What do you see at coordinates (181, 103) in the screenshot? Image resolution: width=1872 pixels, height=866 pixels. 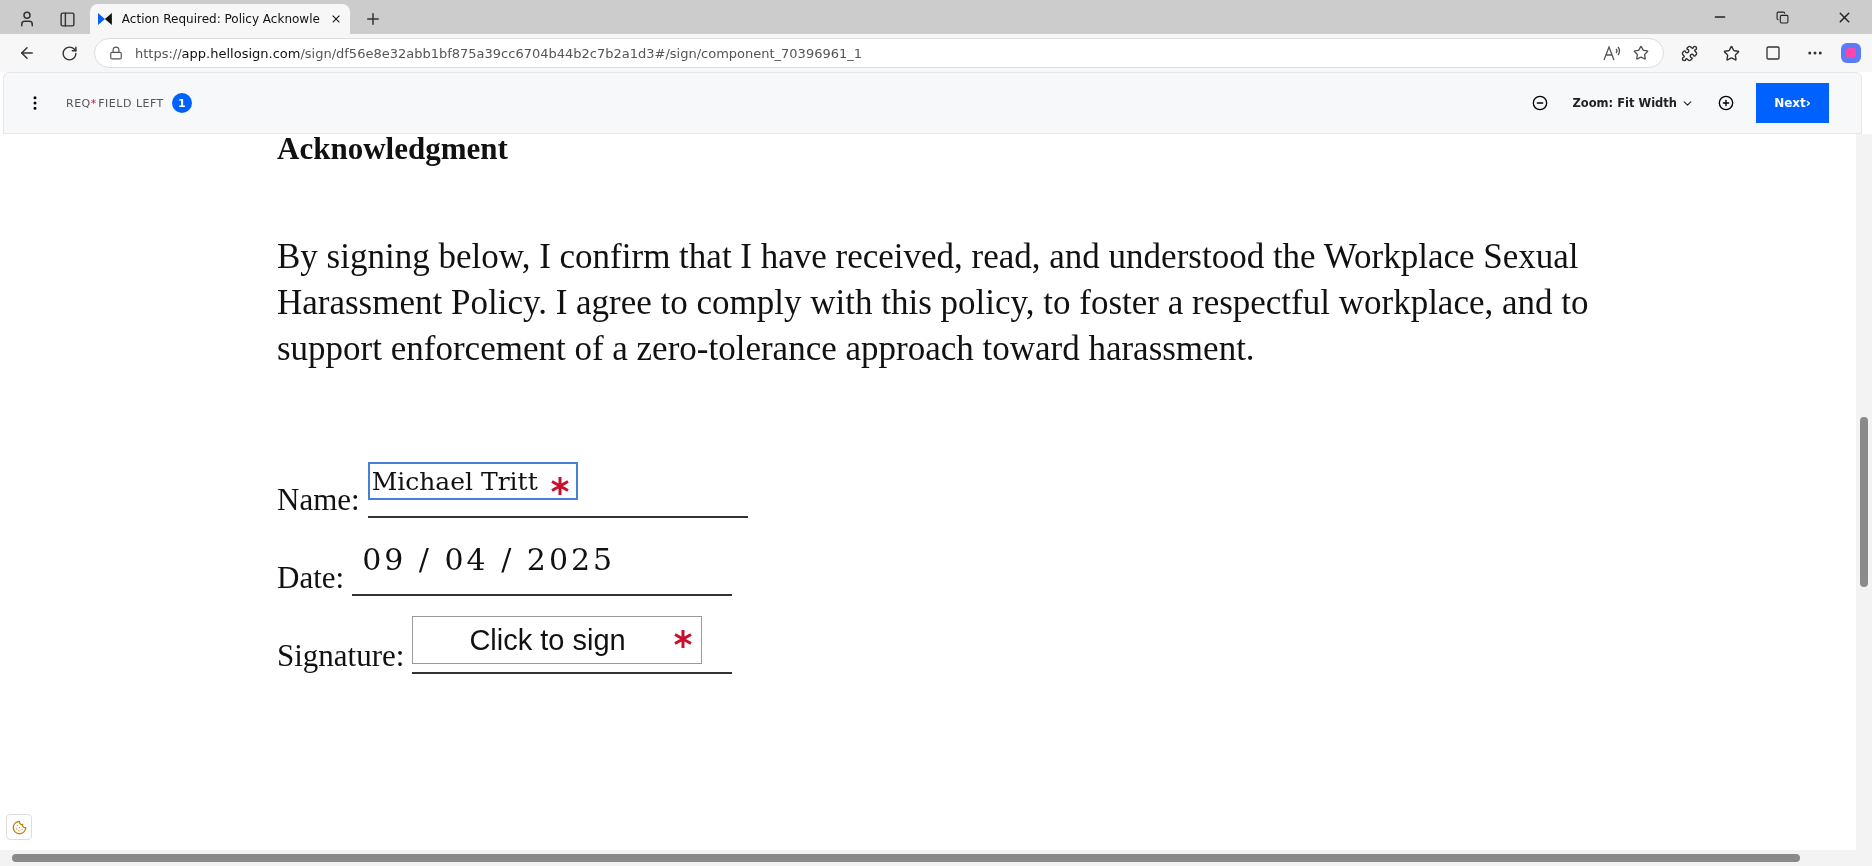 I see `count-badge: 1` at bounding box center [181, 103].